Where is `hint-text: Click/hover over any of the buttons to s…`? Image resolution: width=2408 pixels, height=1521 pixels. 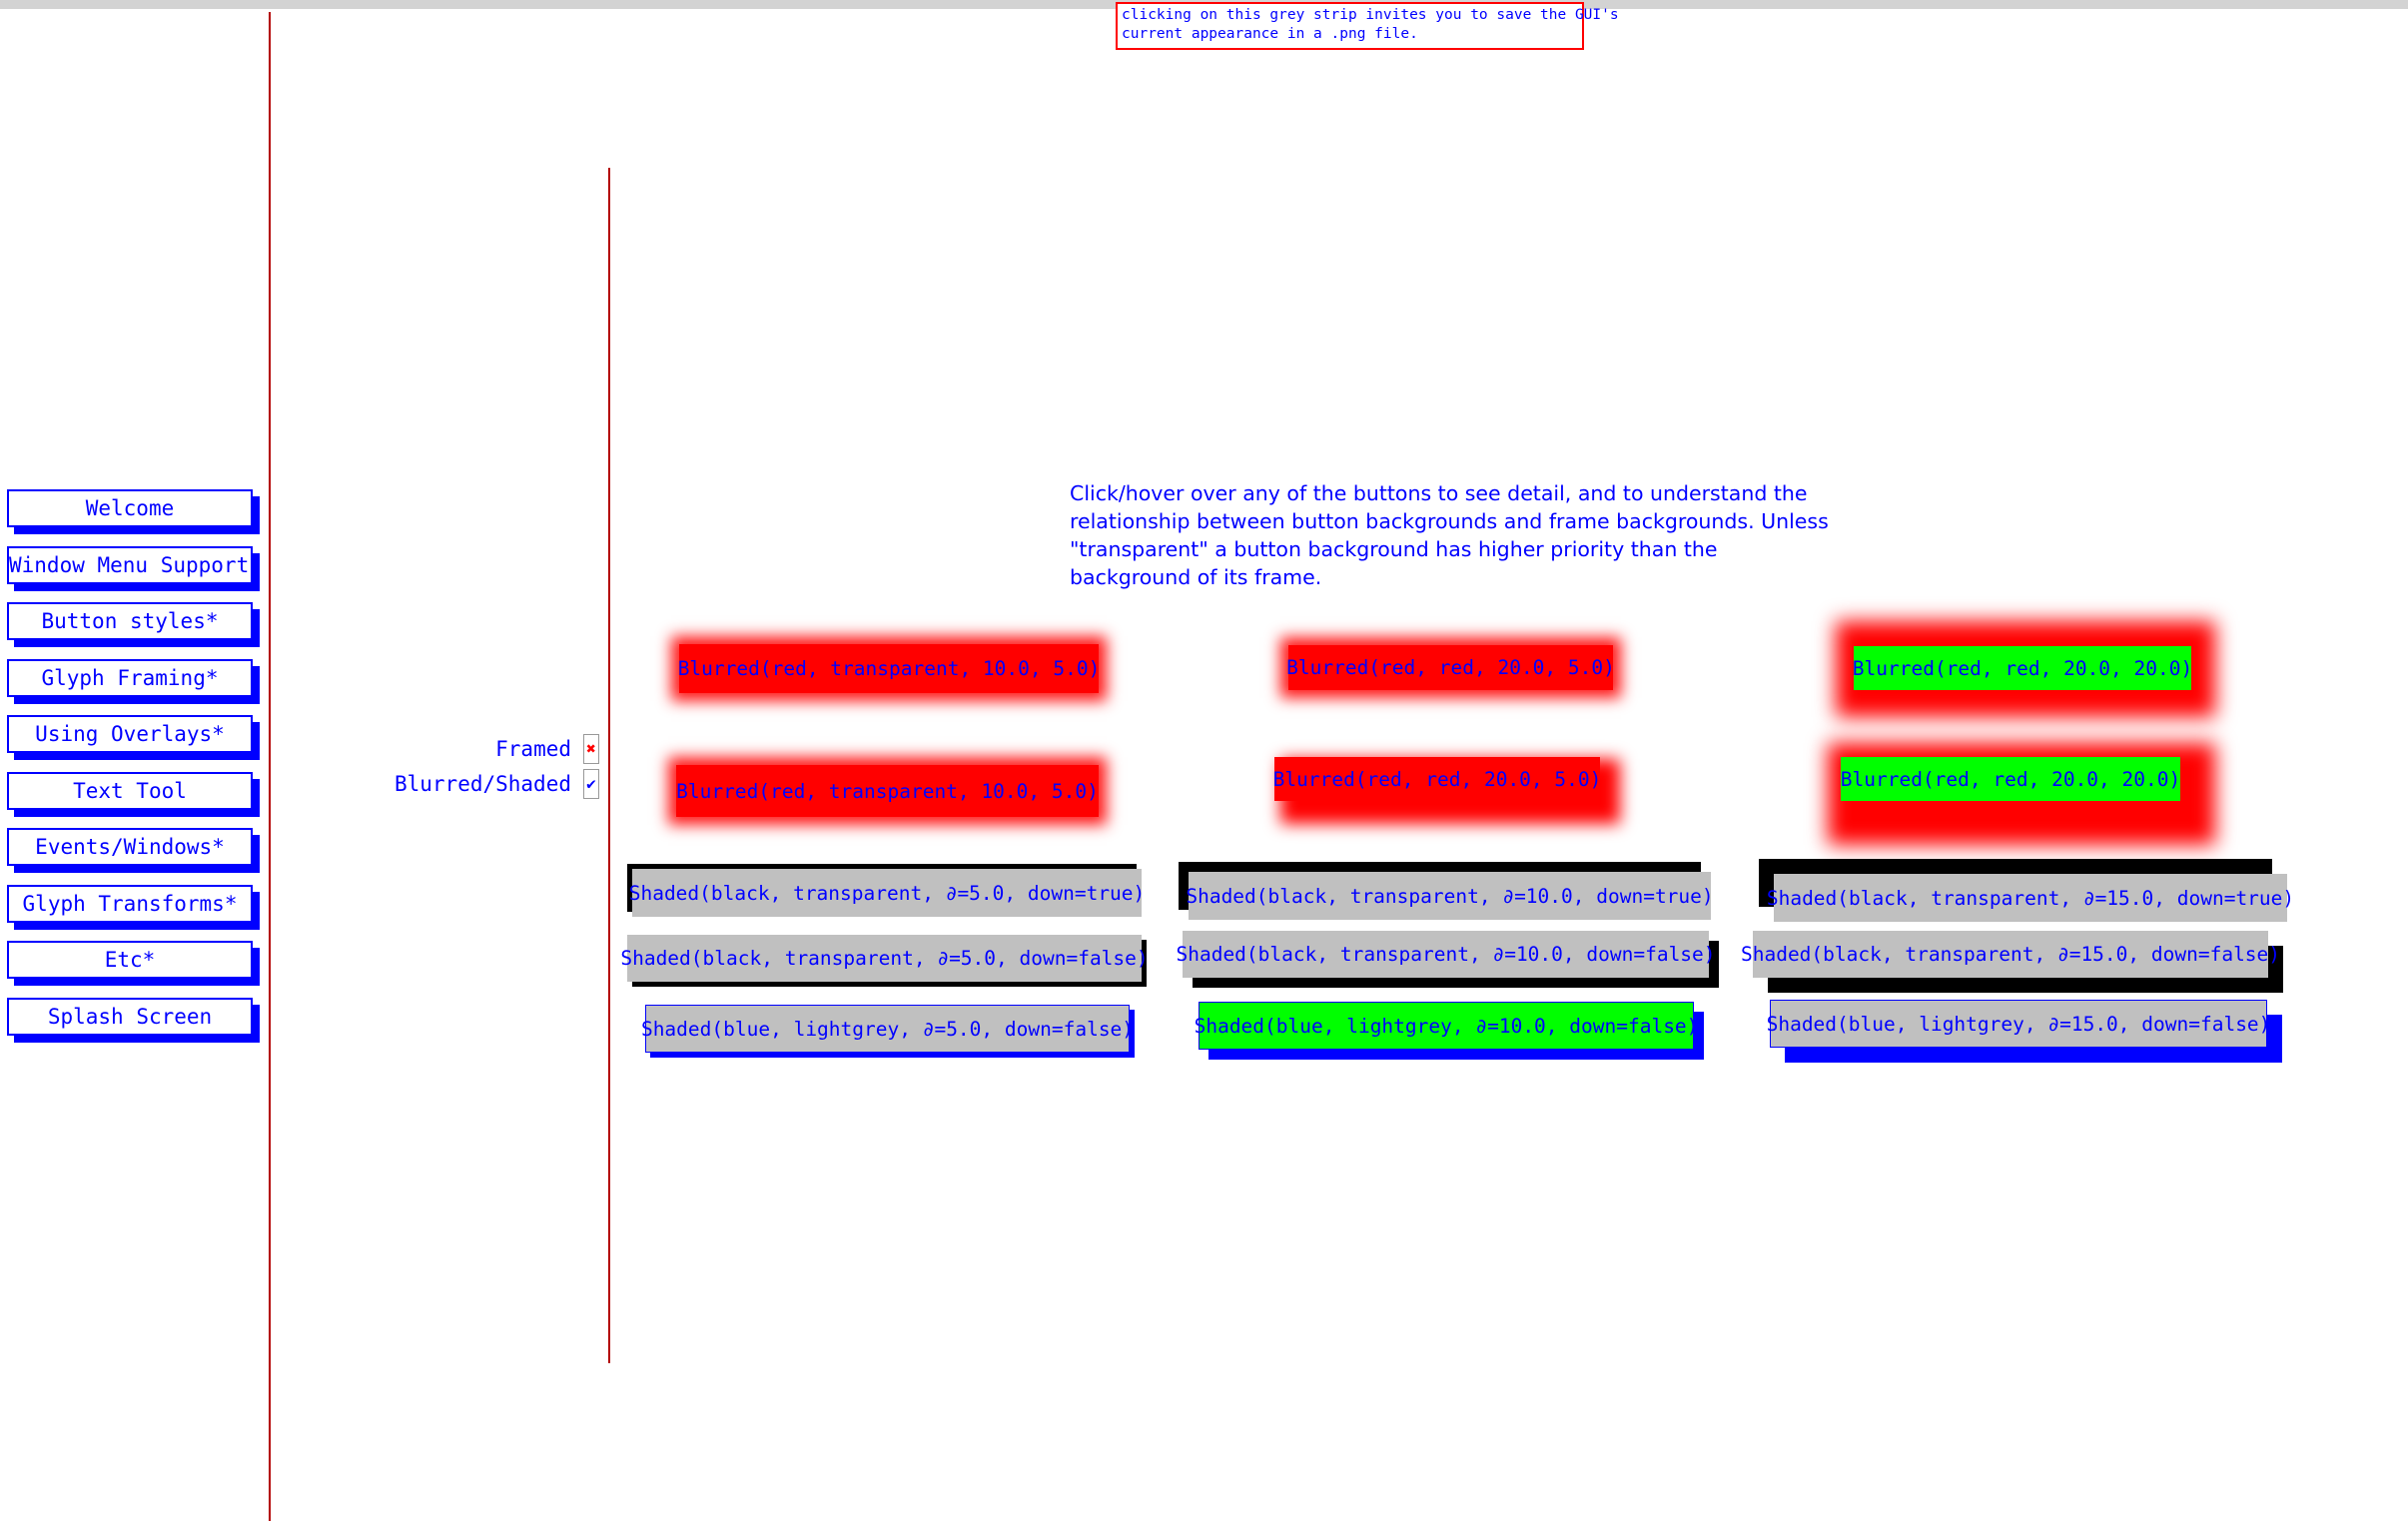 hint-text: Click/hover over any of the buttons to s… is located at coordinates (1479, 535).